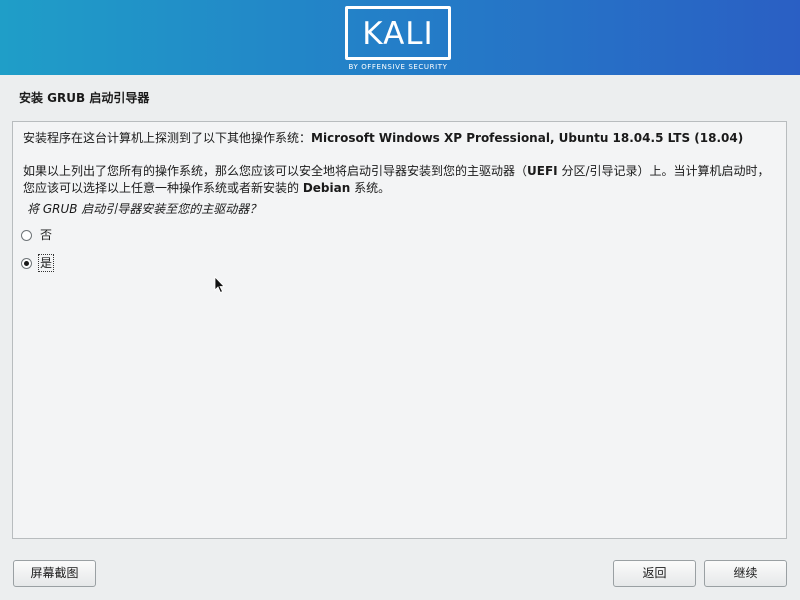 The width and height of the screenshot is (800, 600). What do you see at coordinates (326, 188) in the screenshot?
I see `debian-text: Debian` at bounding box center [326, 188].